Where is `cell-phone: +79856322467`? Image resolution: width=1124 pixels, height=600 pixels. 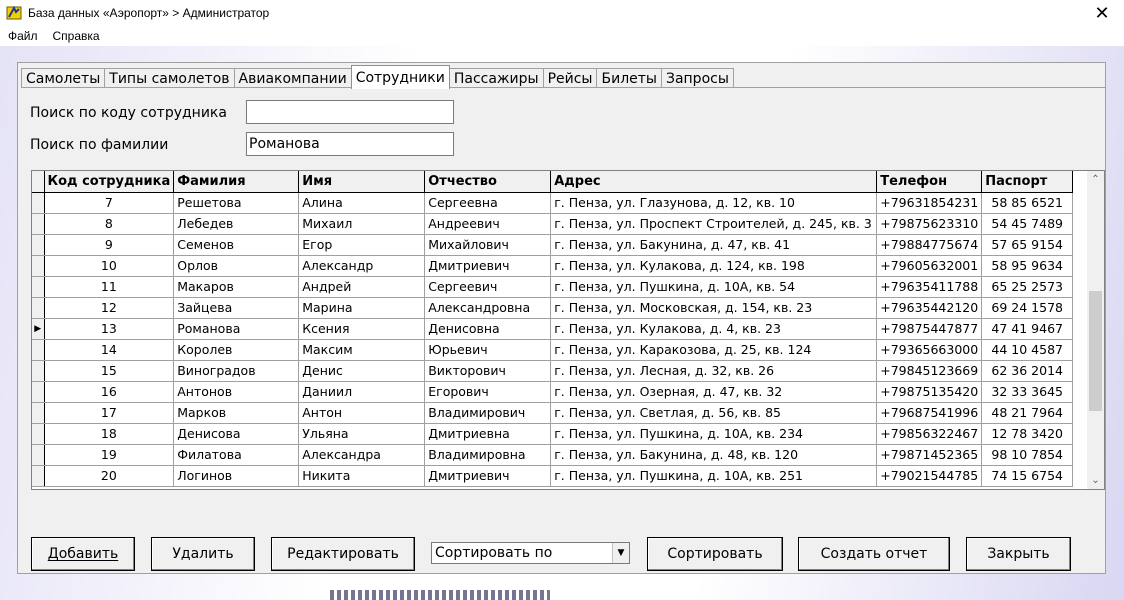 cell-phone: +79856322467 is located at coordinates (929, 434).